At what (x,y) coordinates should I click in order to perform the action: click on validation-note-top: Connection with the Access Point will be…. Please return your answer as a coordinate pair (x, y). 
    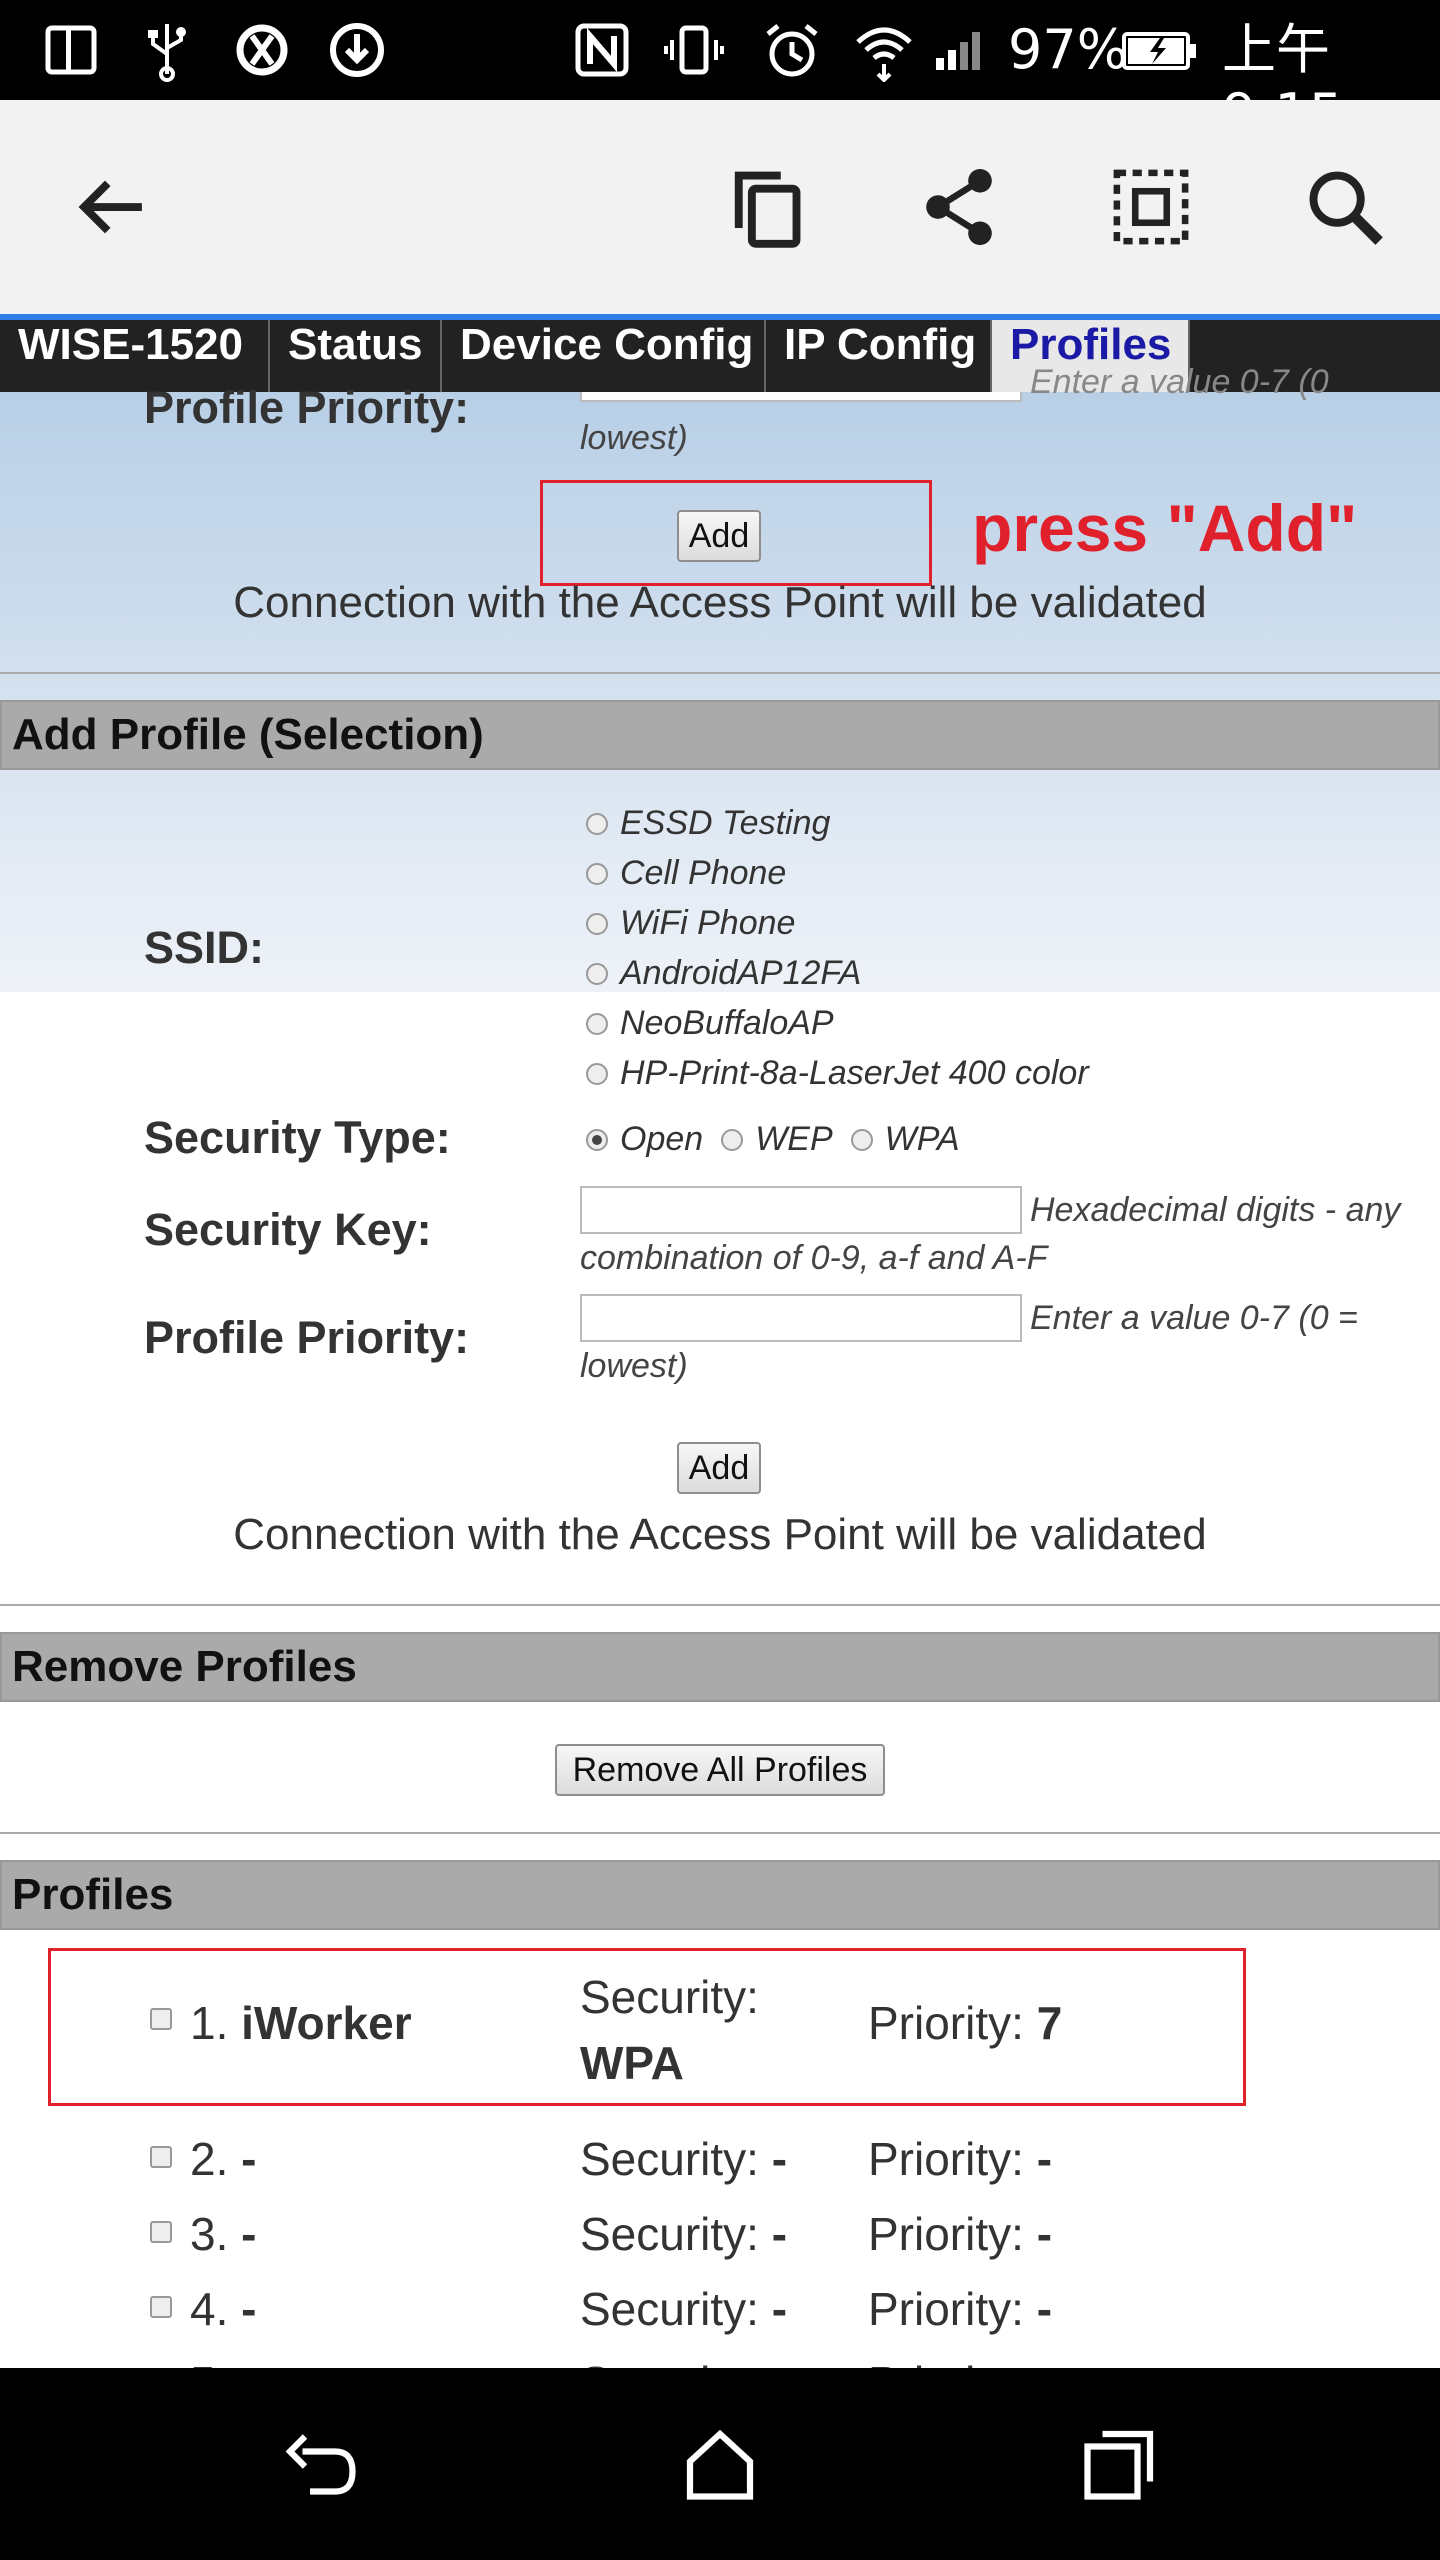
    Looking at the image, I should click on (720, 602).